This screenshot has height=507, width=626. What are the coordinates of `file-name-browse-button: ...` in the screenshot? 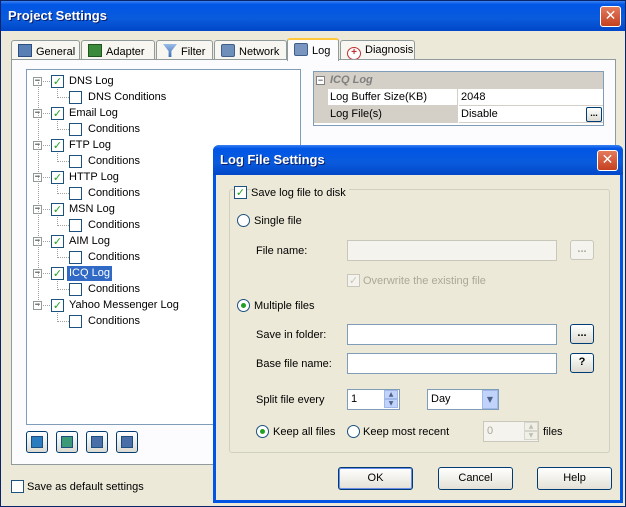 It's located at (582, 250).